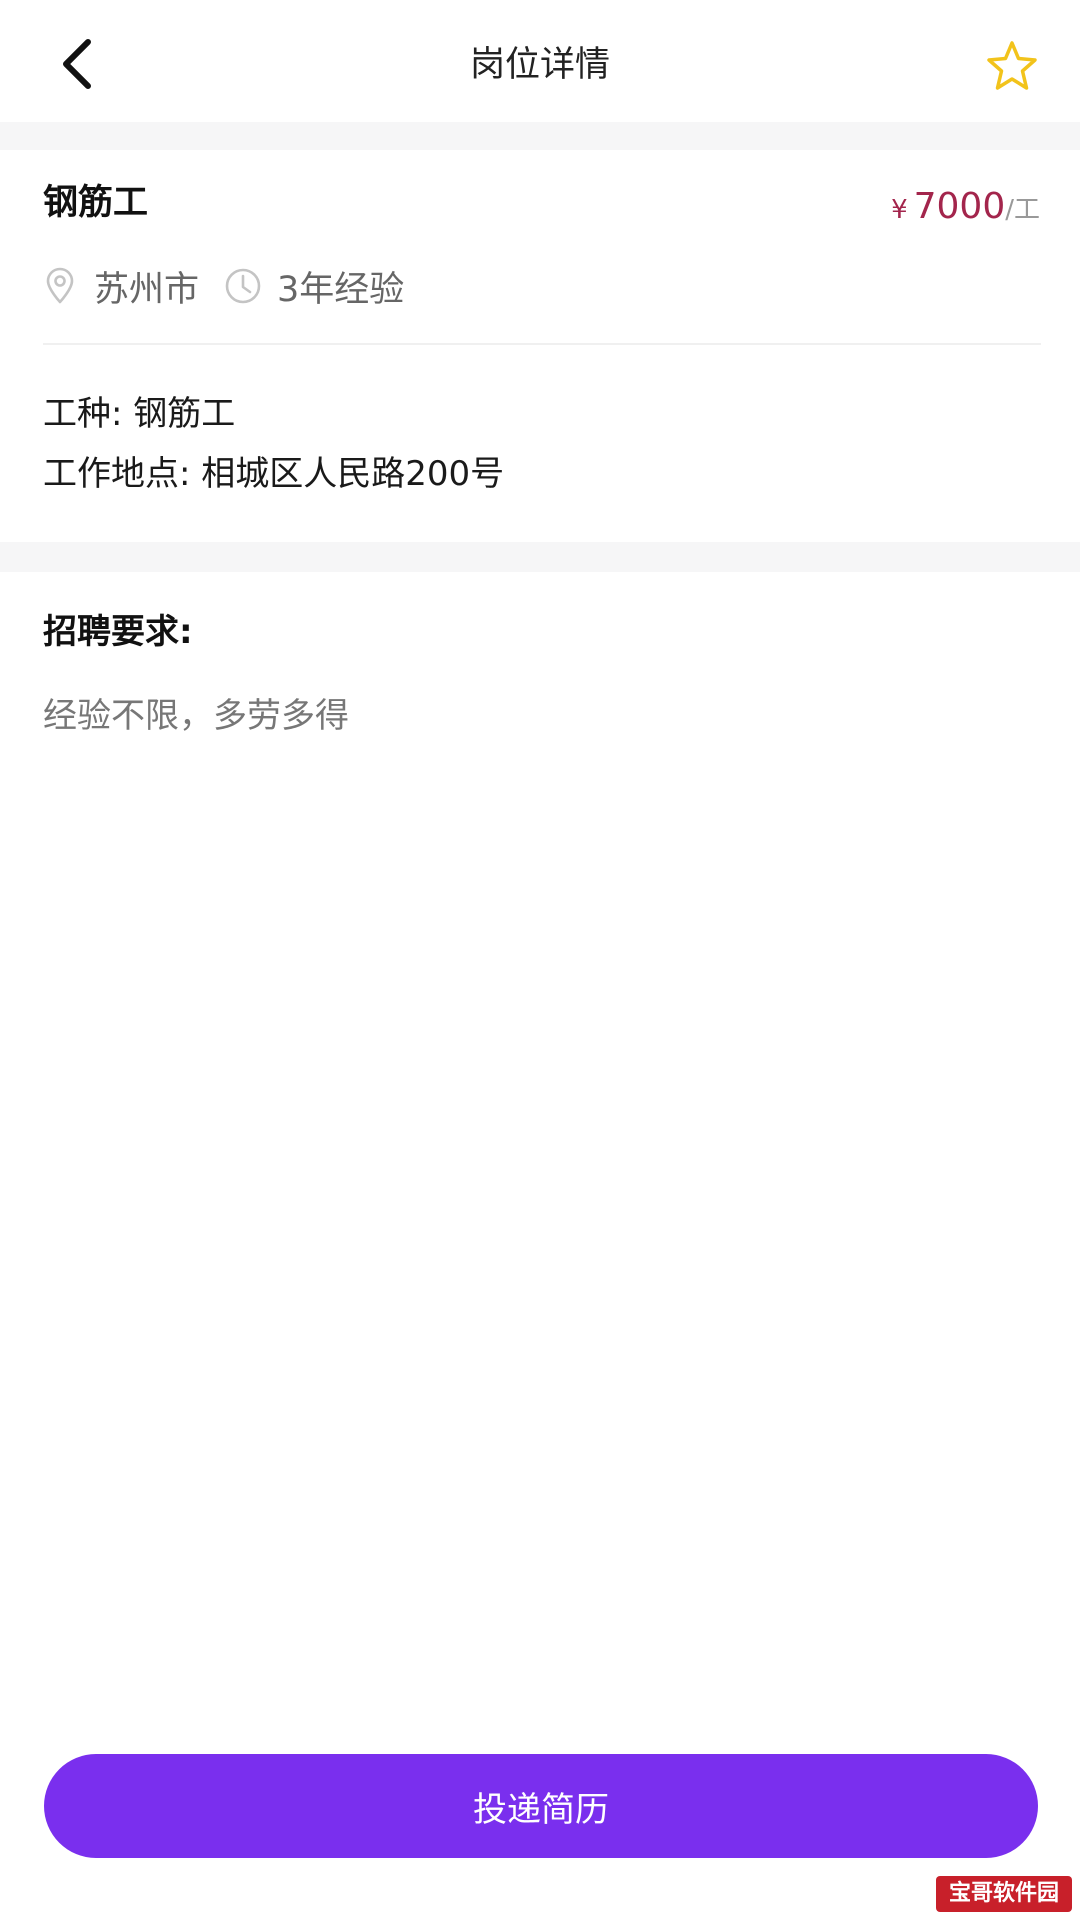  Describe the element at coordinates (147, 289) in the screenshot. I see `job-city: 苏州市` at that location.